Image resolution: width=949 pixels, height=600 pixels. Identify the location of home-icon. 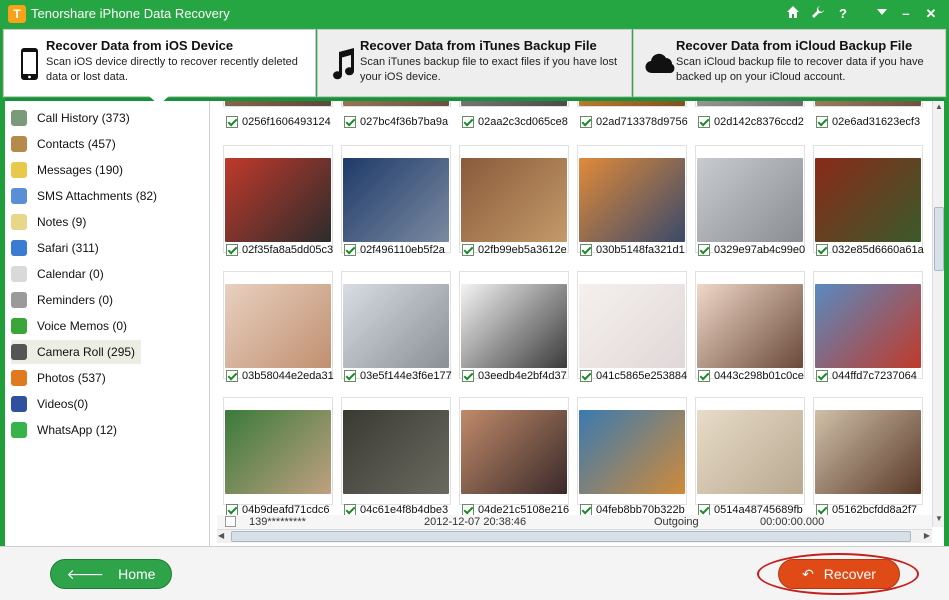
(793, 14).